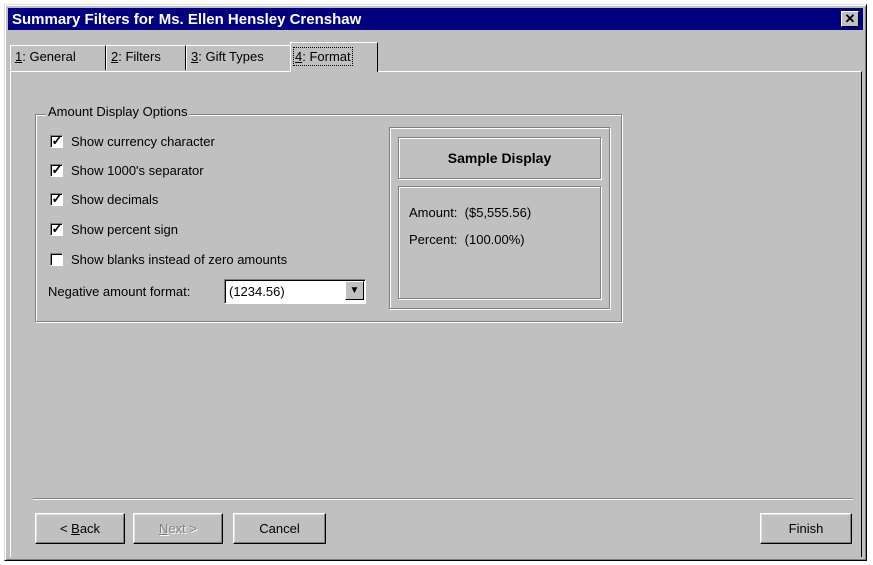  I want to click on show-percent-checkbox-row: ✓ Show percent sign, so click(114, 229).